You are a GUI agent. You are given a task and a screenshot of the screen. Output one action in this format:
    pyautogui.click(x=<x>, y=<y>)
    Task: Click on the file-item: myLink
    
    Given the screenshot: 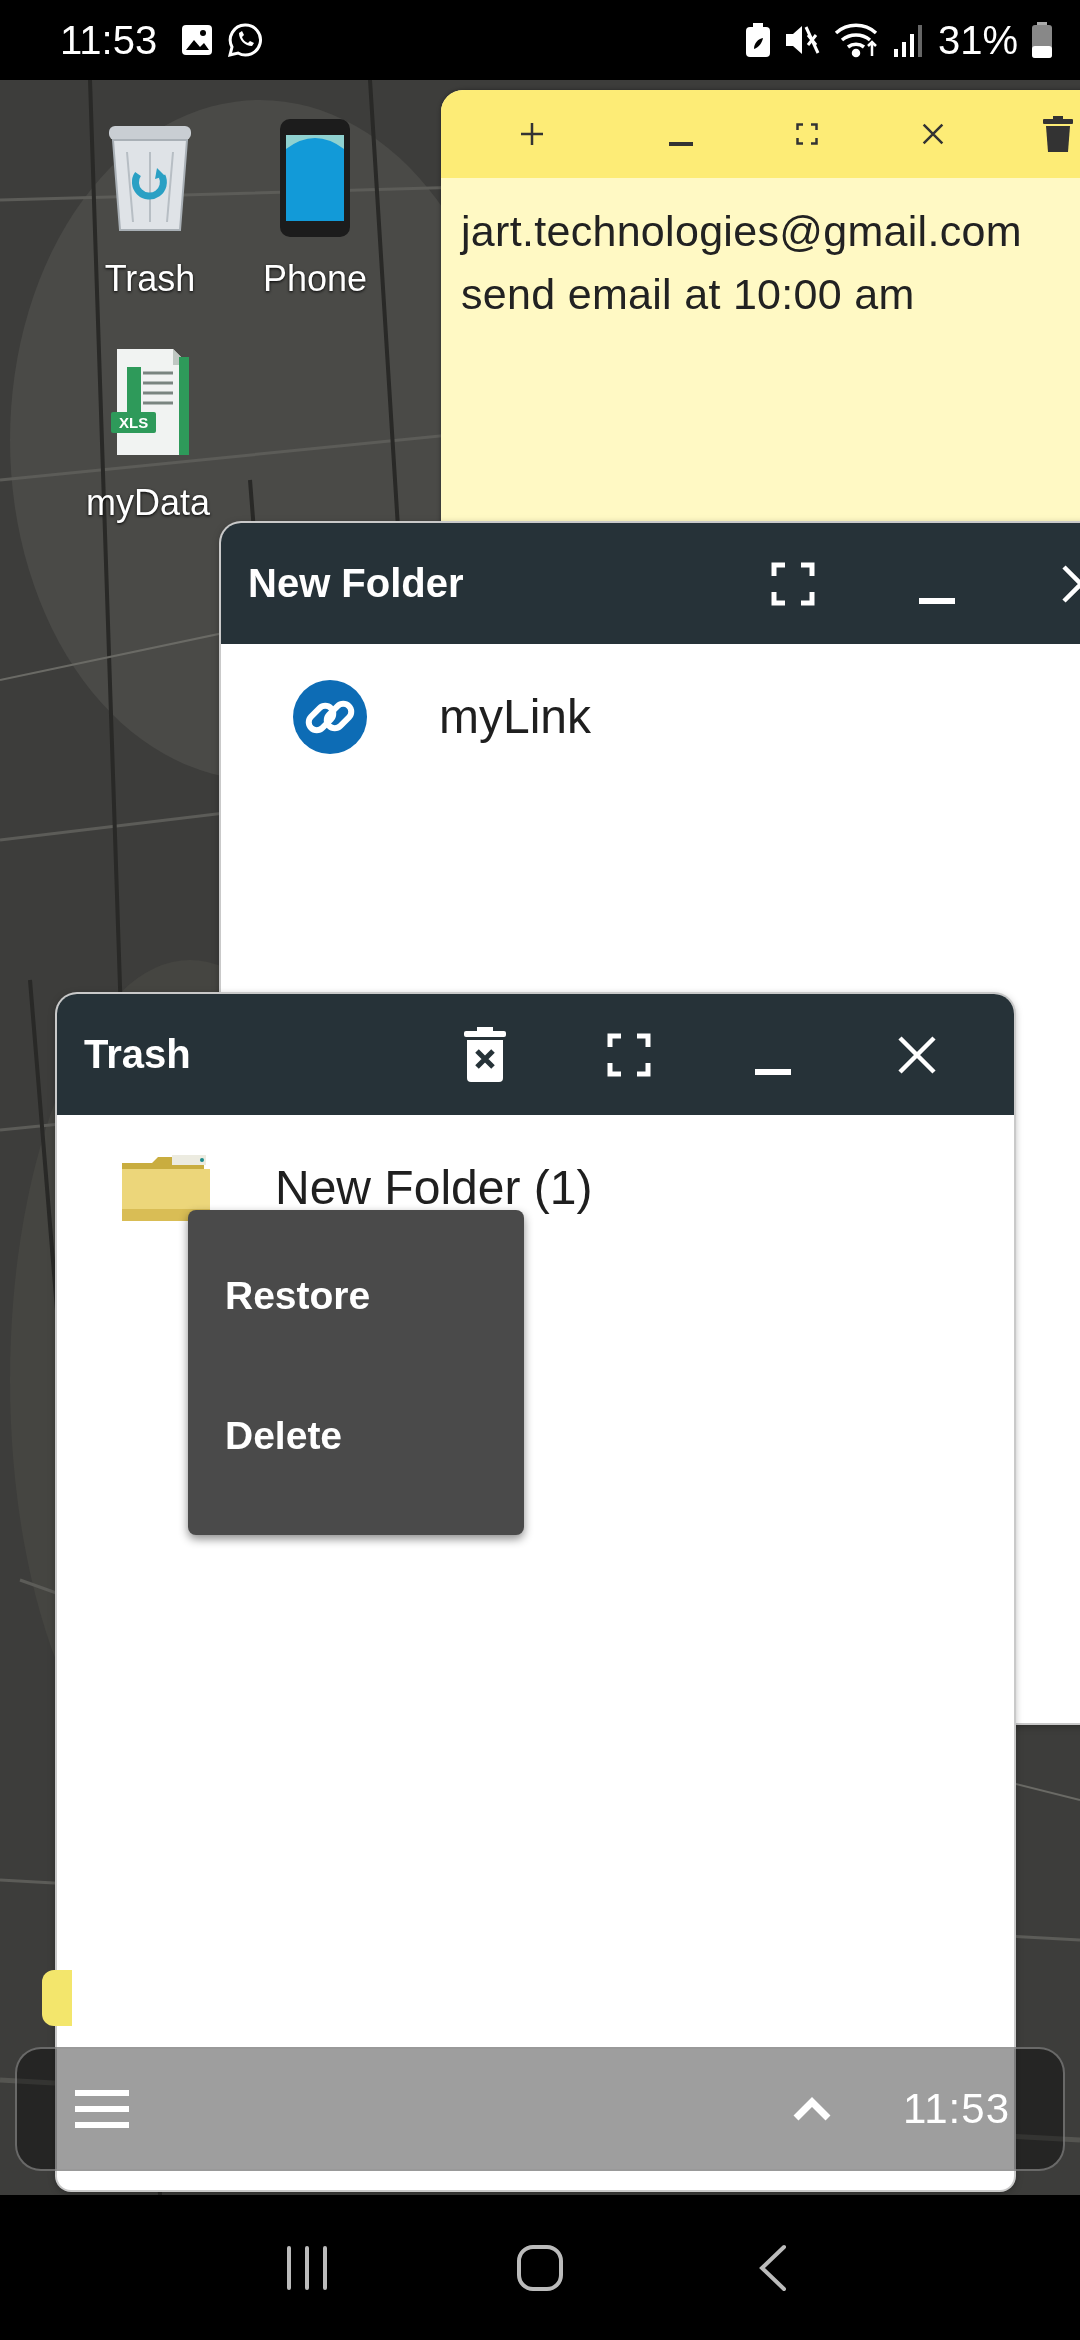 What is the action you would take?
    pyautogui.click(x=406, y=717)
    